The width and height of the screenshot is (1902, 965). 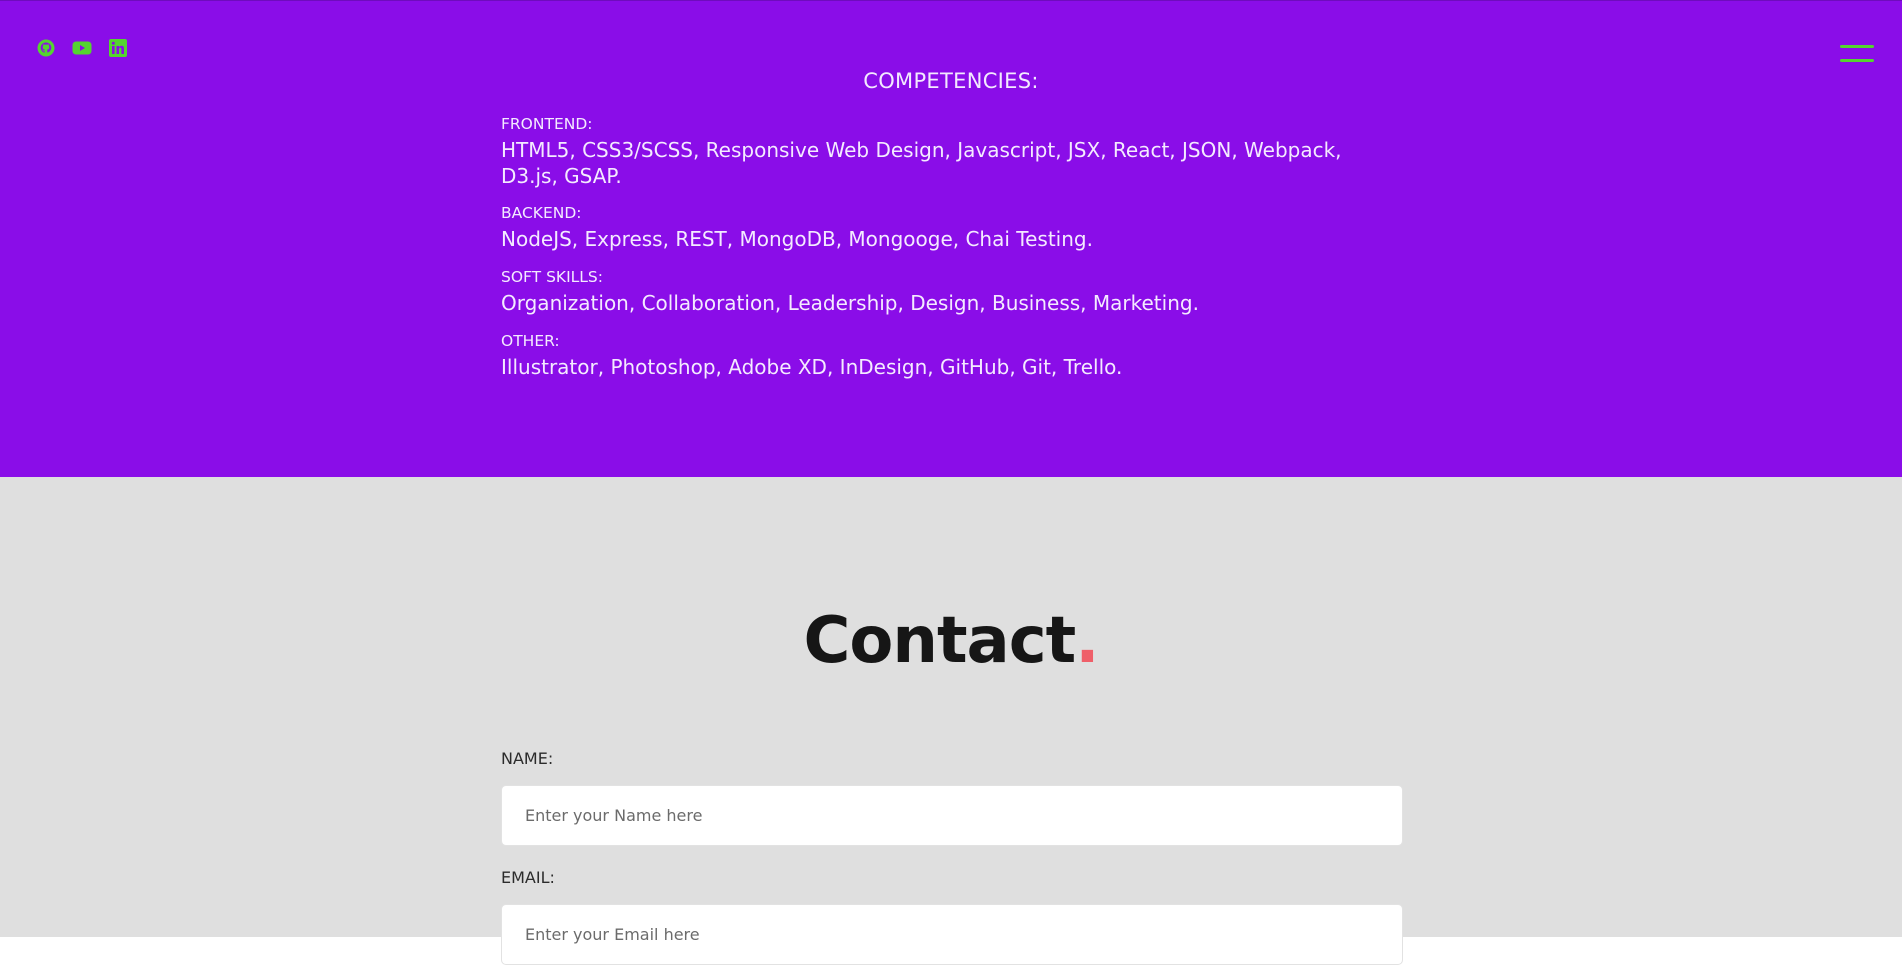 What do you see at coordinates (530, 341) in the screenshot?
I see `competency-heading: OTHER:` at bounding box center [530, 341].